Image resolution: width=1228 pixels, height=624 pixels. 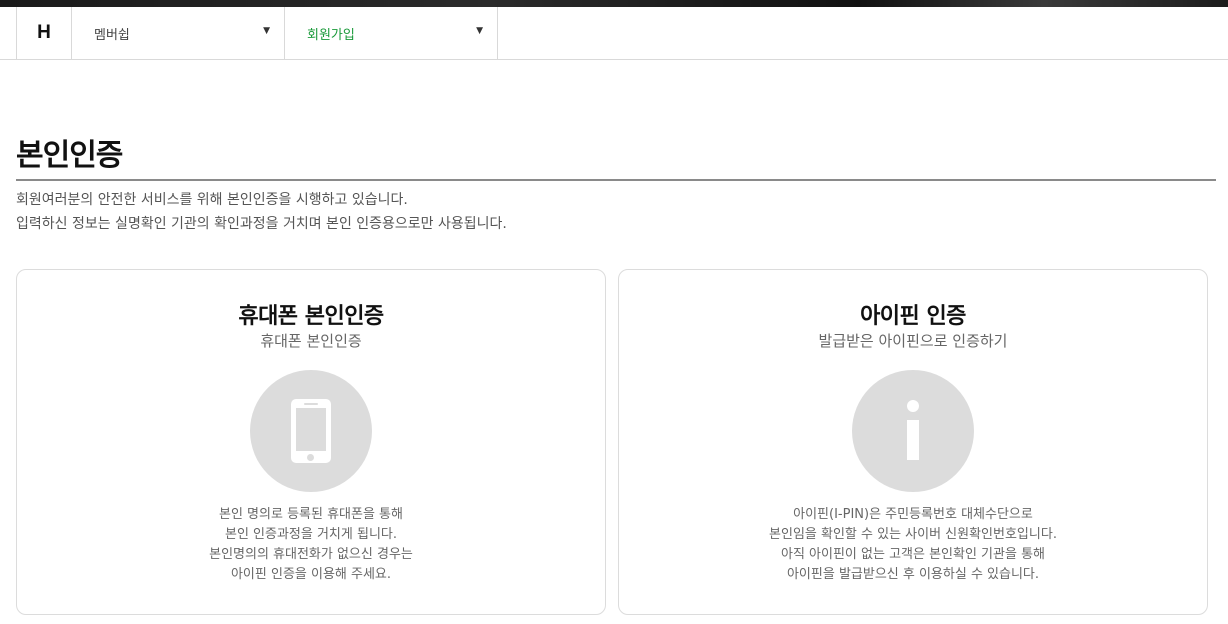 I want to click on mobile-phone-icon, so click(x=311, y=431).